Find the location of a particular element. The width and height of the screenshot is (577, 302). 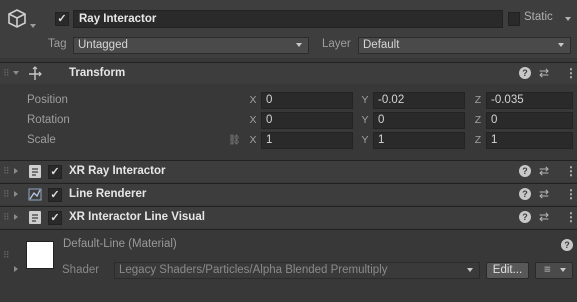

transform-rotation-row: Rotation X 0 Y 0 Z 0 is located at coordinates (288, 121).